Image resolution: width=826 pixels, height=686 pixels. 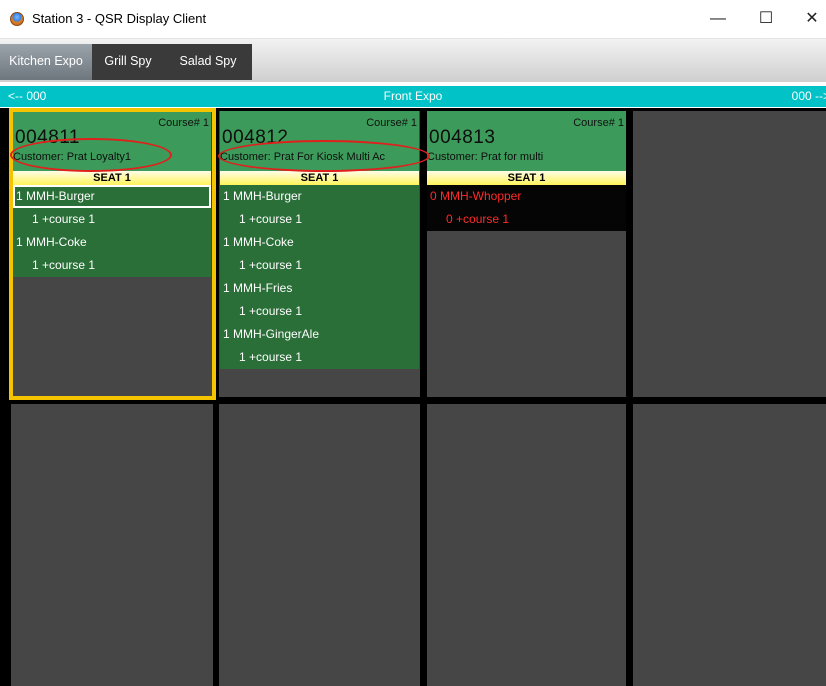 I want to click on tab-bar: Kitchen Expo Grill Spy Salad Spy, so click(x=413, y=60).